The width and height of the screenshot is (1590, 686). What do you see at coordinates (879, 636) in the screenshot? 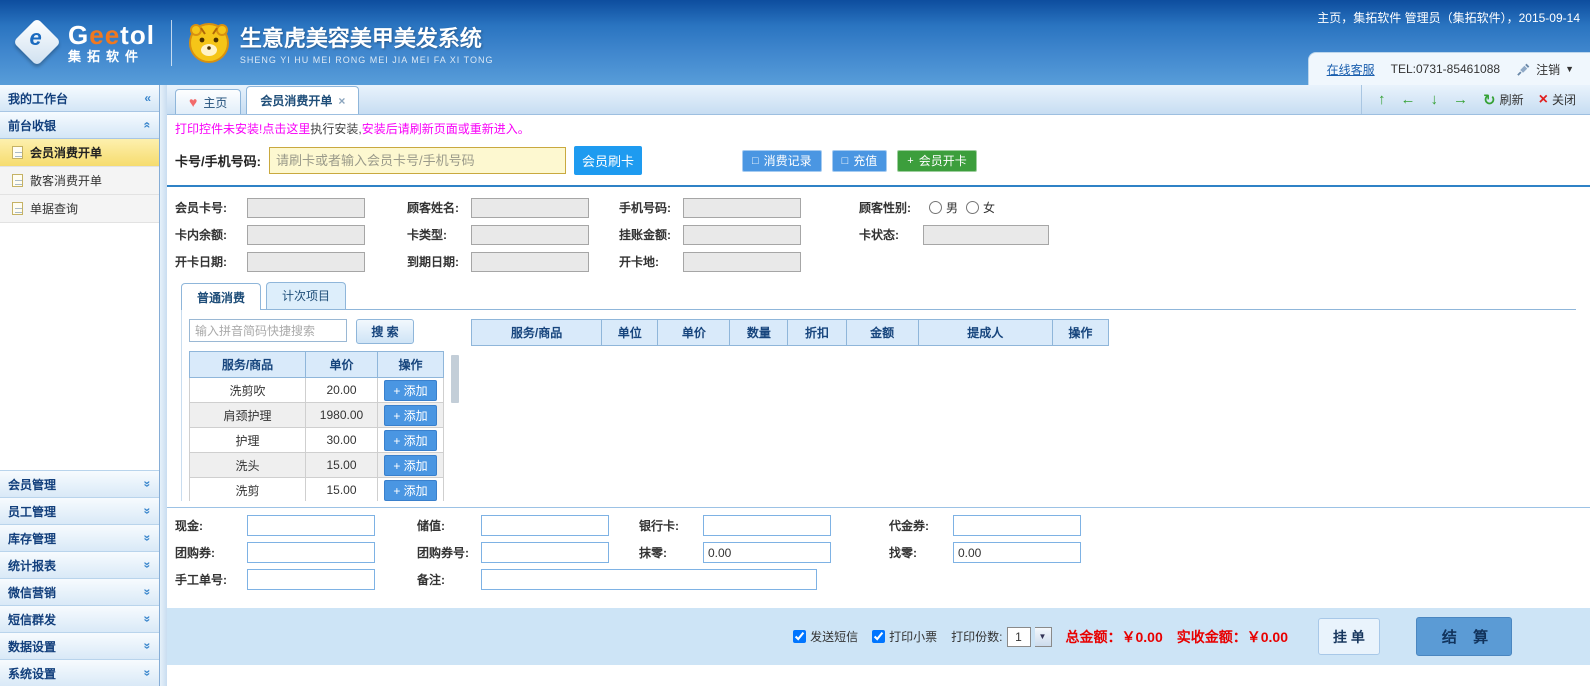
I see `print-ticket-checkbox` at bounding box center [879, 636].